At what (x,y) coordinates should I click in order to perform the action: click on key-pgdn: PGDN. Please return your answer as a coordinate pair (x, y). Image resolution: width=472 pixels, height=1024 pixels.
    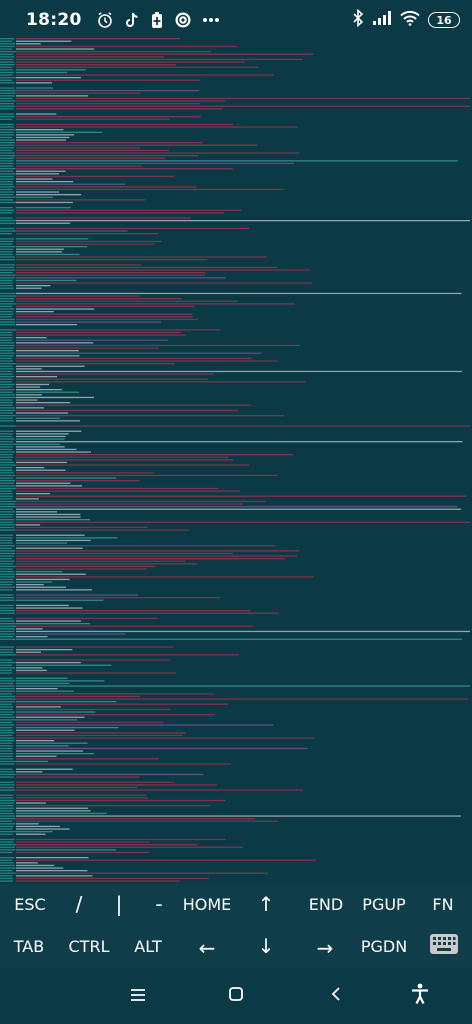
    Looking at the image, I should click on (384, 946).